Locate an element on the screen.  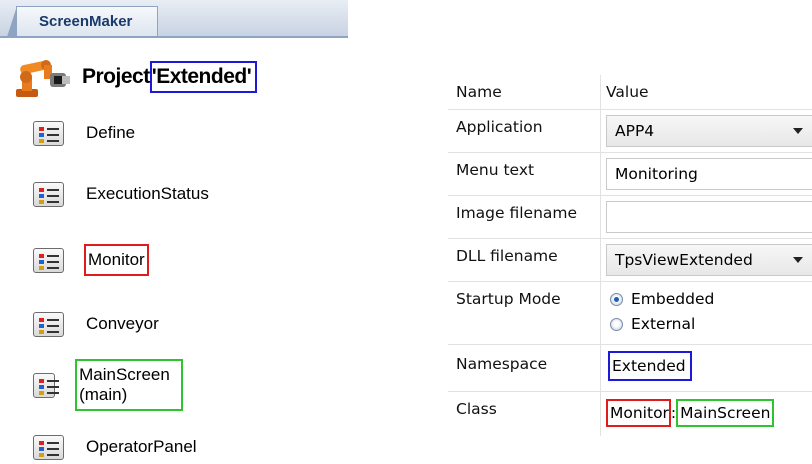
property-name: Image filename is located at coordinates (517, 213).